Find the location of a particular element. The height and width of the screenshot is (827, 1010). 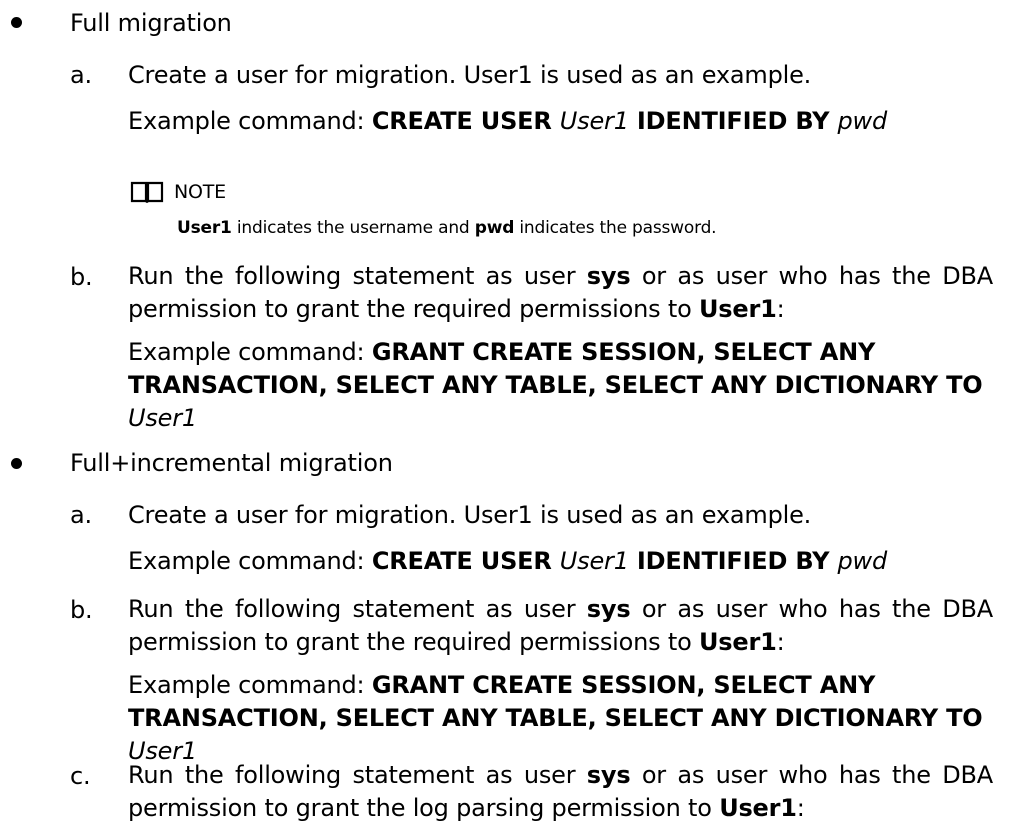

note-pwd: pwd is located at coordinates (494, 228).